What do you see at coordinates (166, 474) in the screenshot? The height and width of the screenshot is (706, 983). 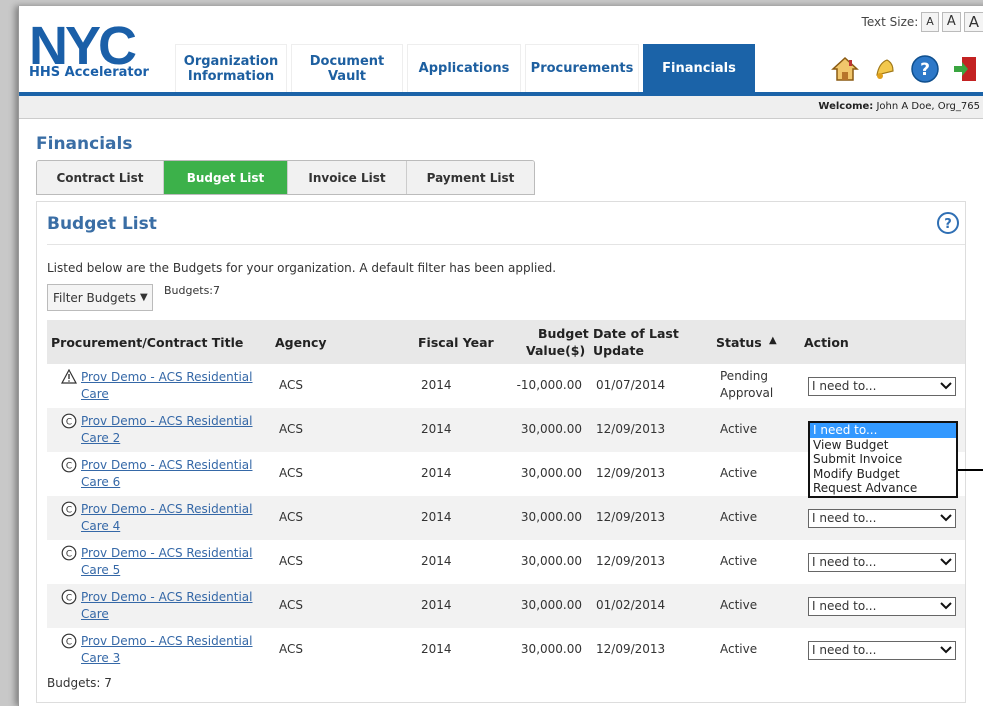 I see `contract-title-link: Prov Demo - ACS Residential Care 6` at bounding box center [166, 474].